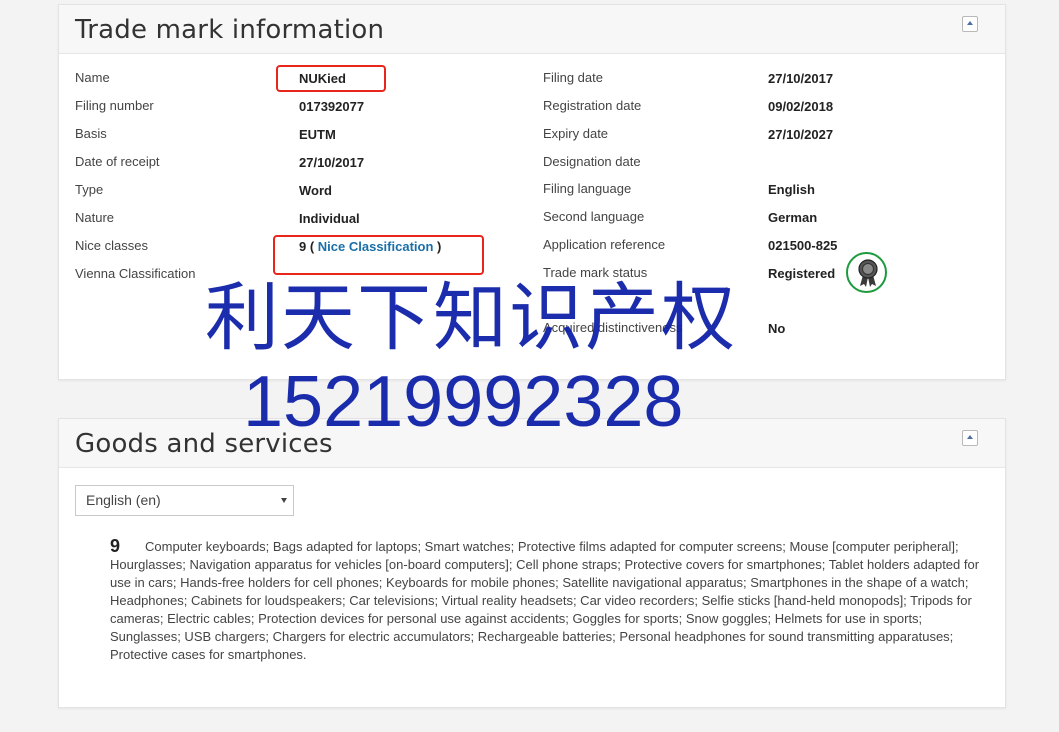  I want to click on designation-date-label: Designation date, so click(592, 161).